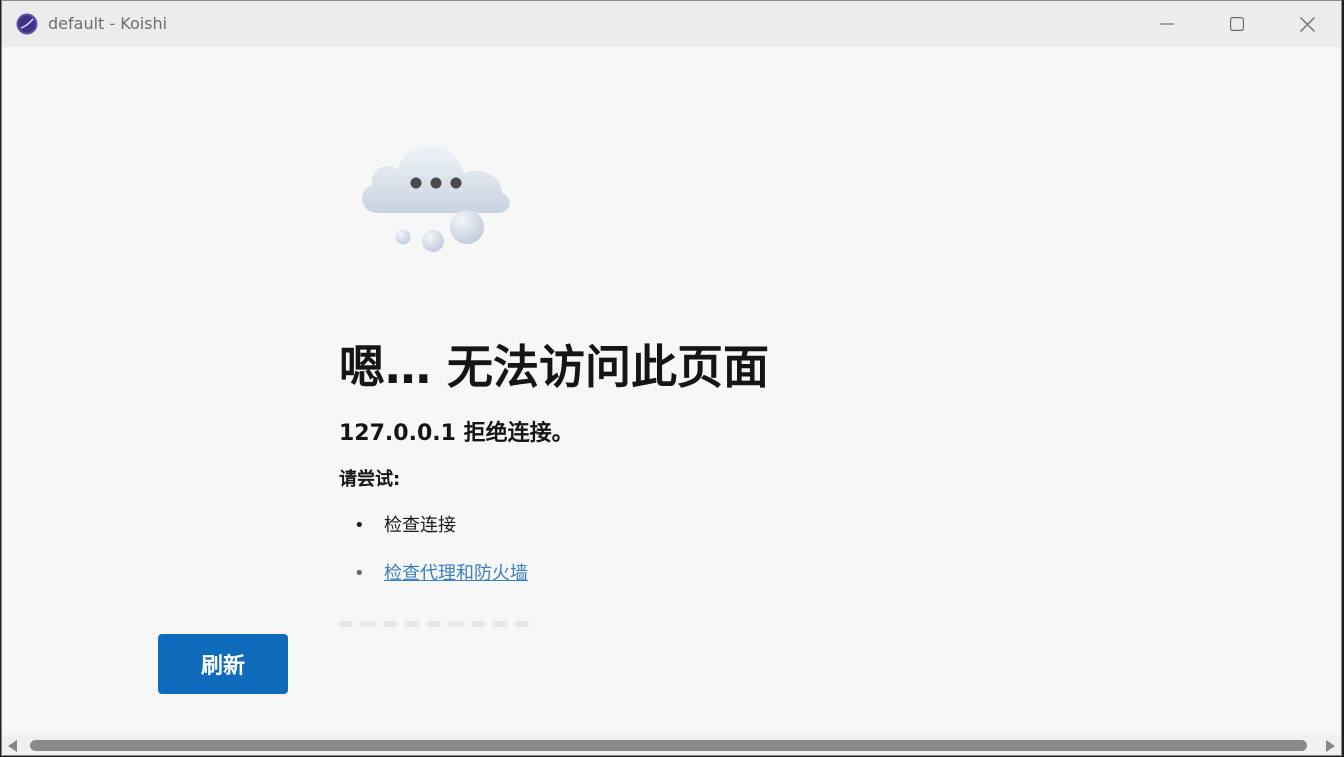  I want to click on scroll-left-icon, so click(12, 746).